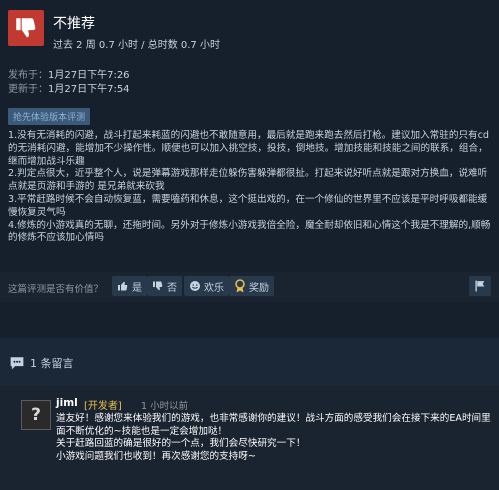 This screenshot has width=499, height=490. Describe the element at coordinates (67, 403) in the screenshot. I see `comment-author: jiml` at that location.